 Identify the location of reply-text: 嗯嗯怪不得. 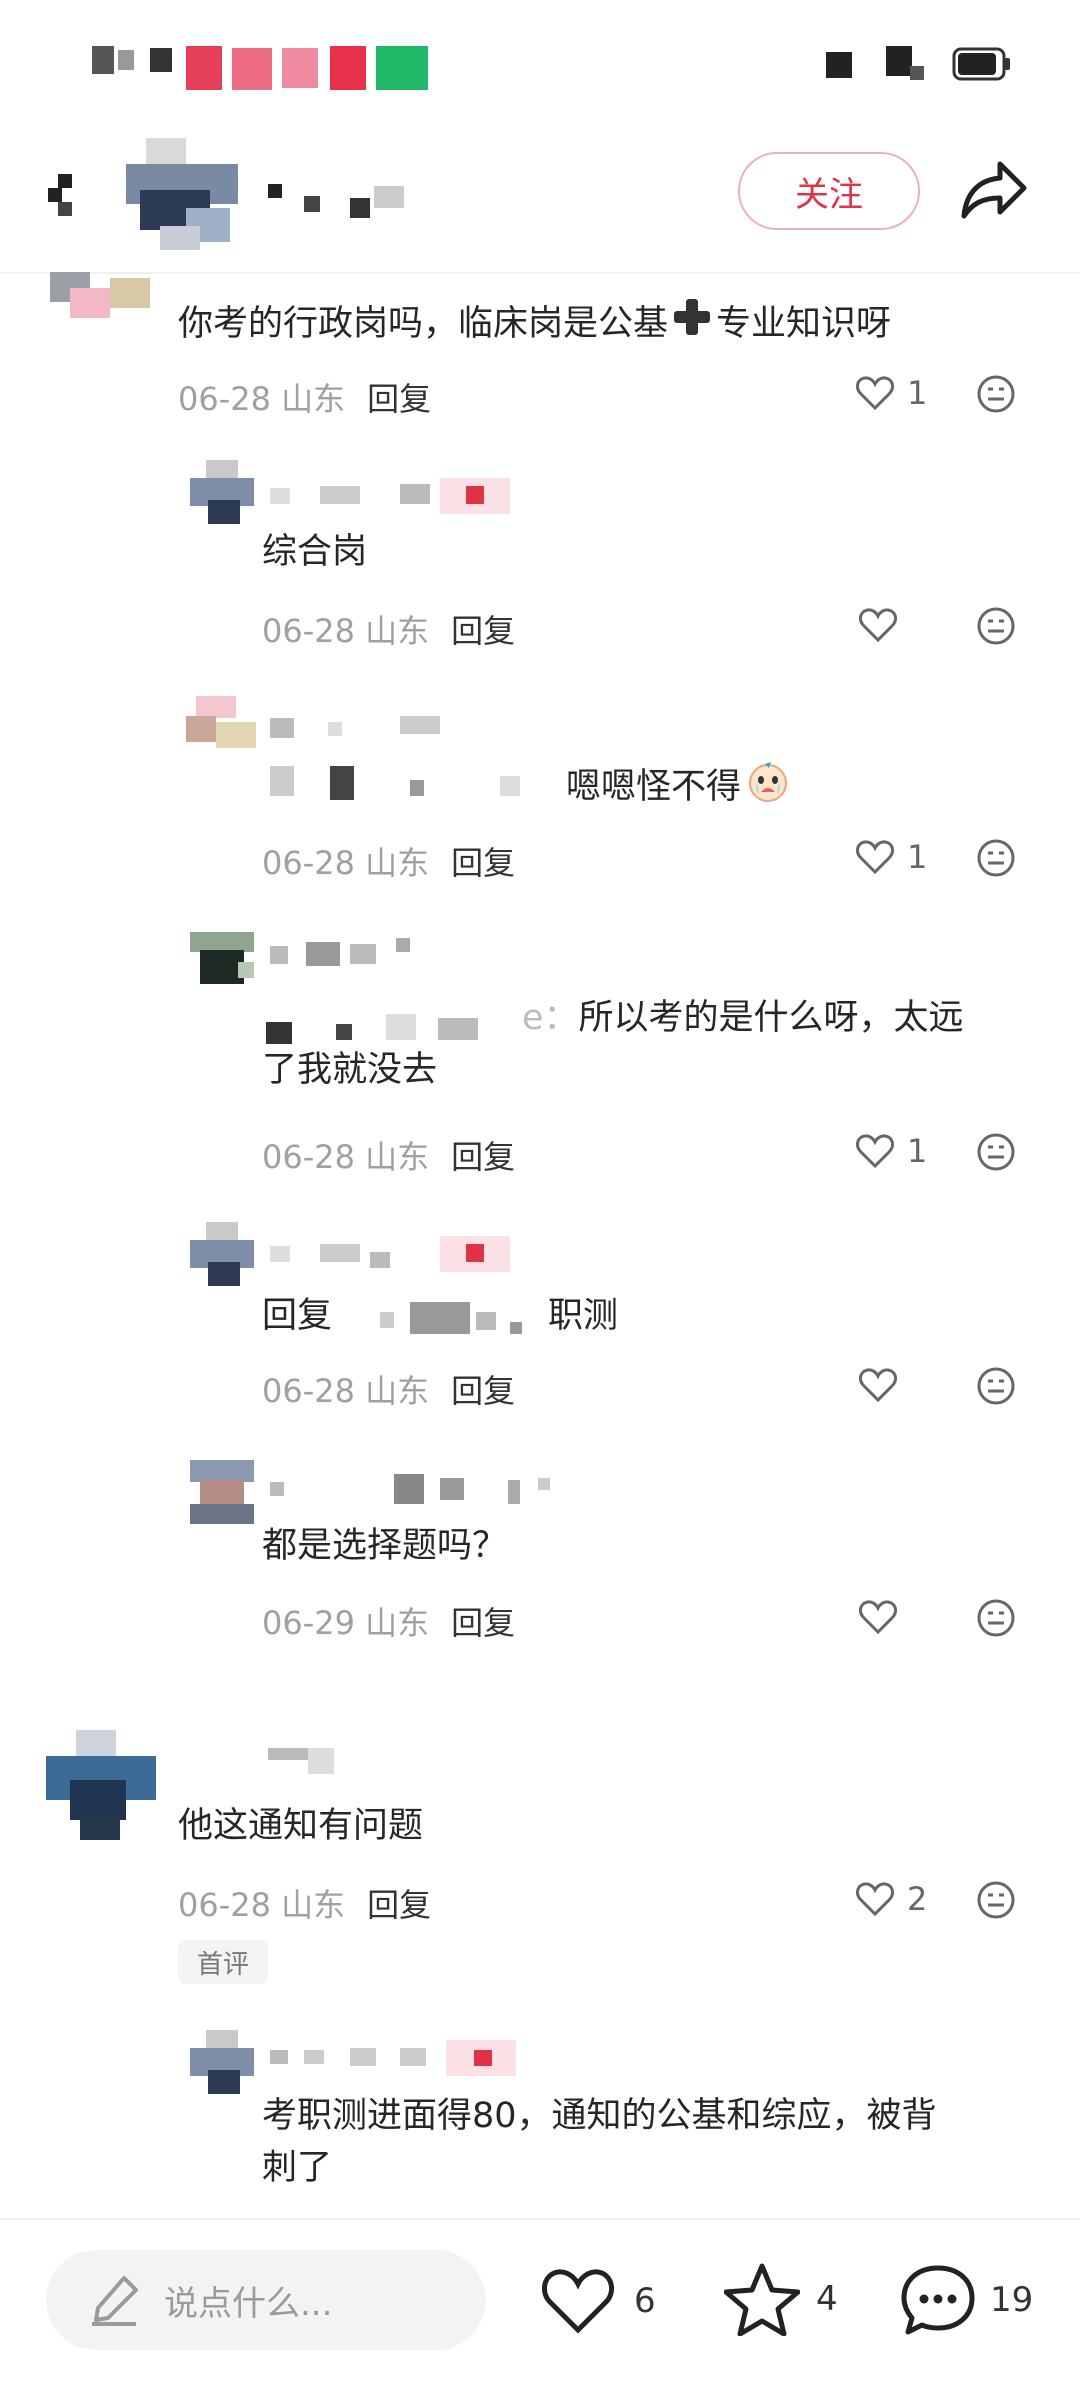
(678, 788).